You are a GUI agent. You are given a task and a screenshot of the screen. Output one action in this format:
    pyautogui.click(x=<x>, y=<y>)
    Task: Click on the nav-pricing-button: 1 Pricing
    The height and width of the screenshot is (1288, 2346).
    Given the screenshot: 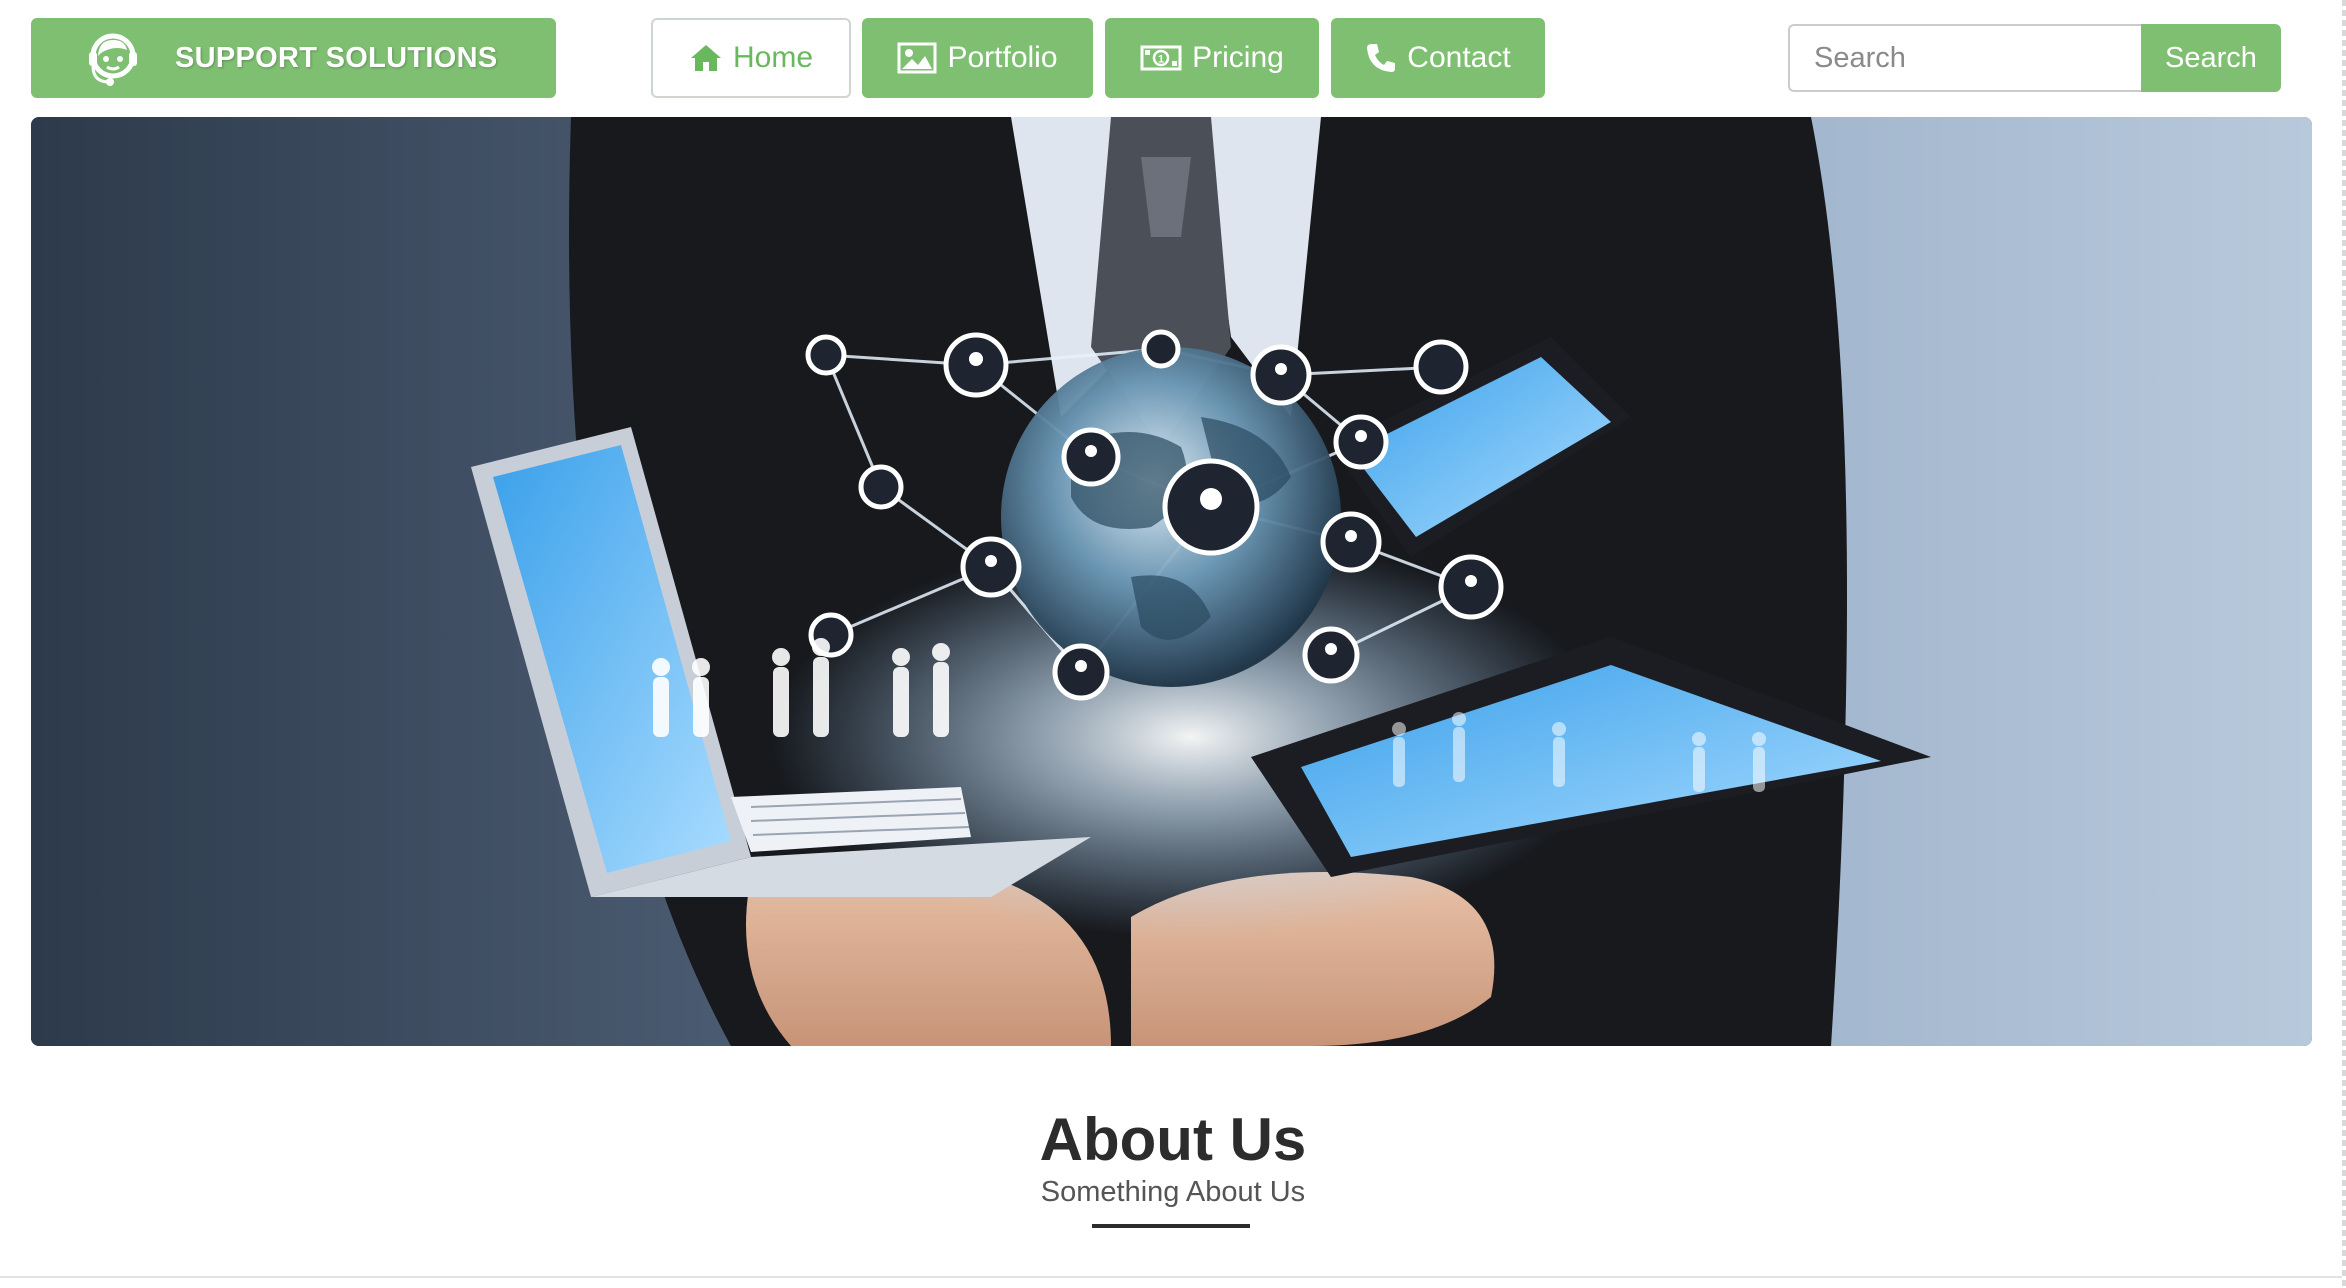 What is the action you would take?
    pyautogui.click(x=1212, y=58)
    